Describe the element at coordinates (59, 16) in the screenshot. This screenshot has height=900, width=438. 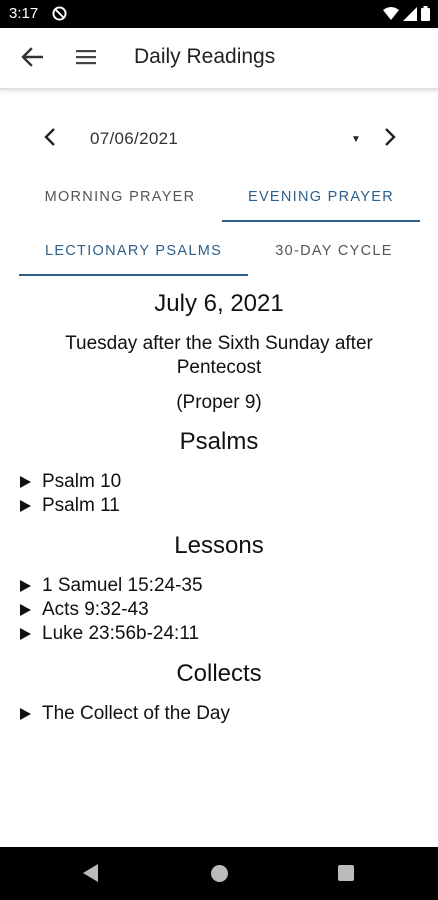
I see `dnd-icon` at that location.